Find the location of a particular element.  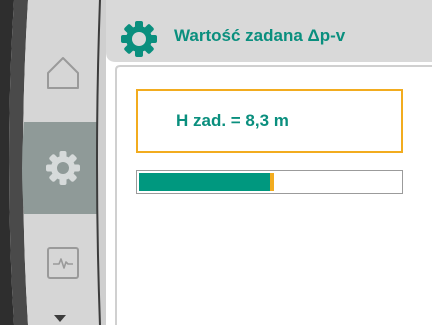

pulse-monitor-icon is located at coordinates (63, 263).